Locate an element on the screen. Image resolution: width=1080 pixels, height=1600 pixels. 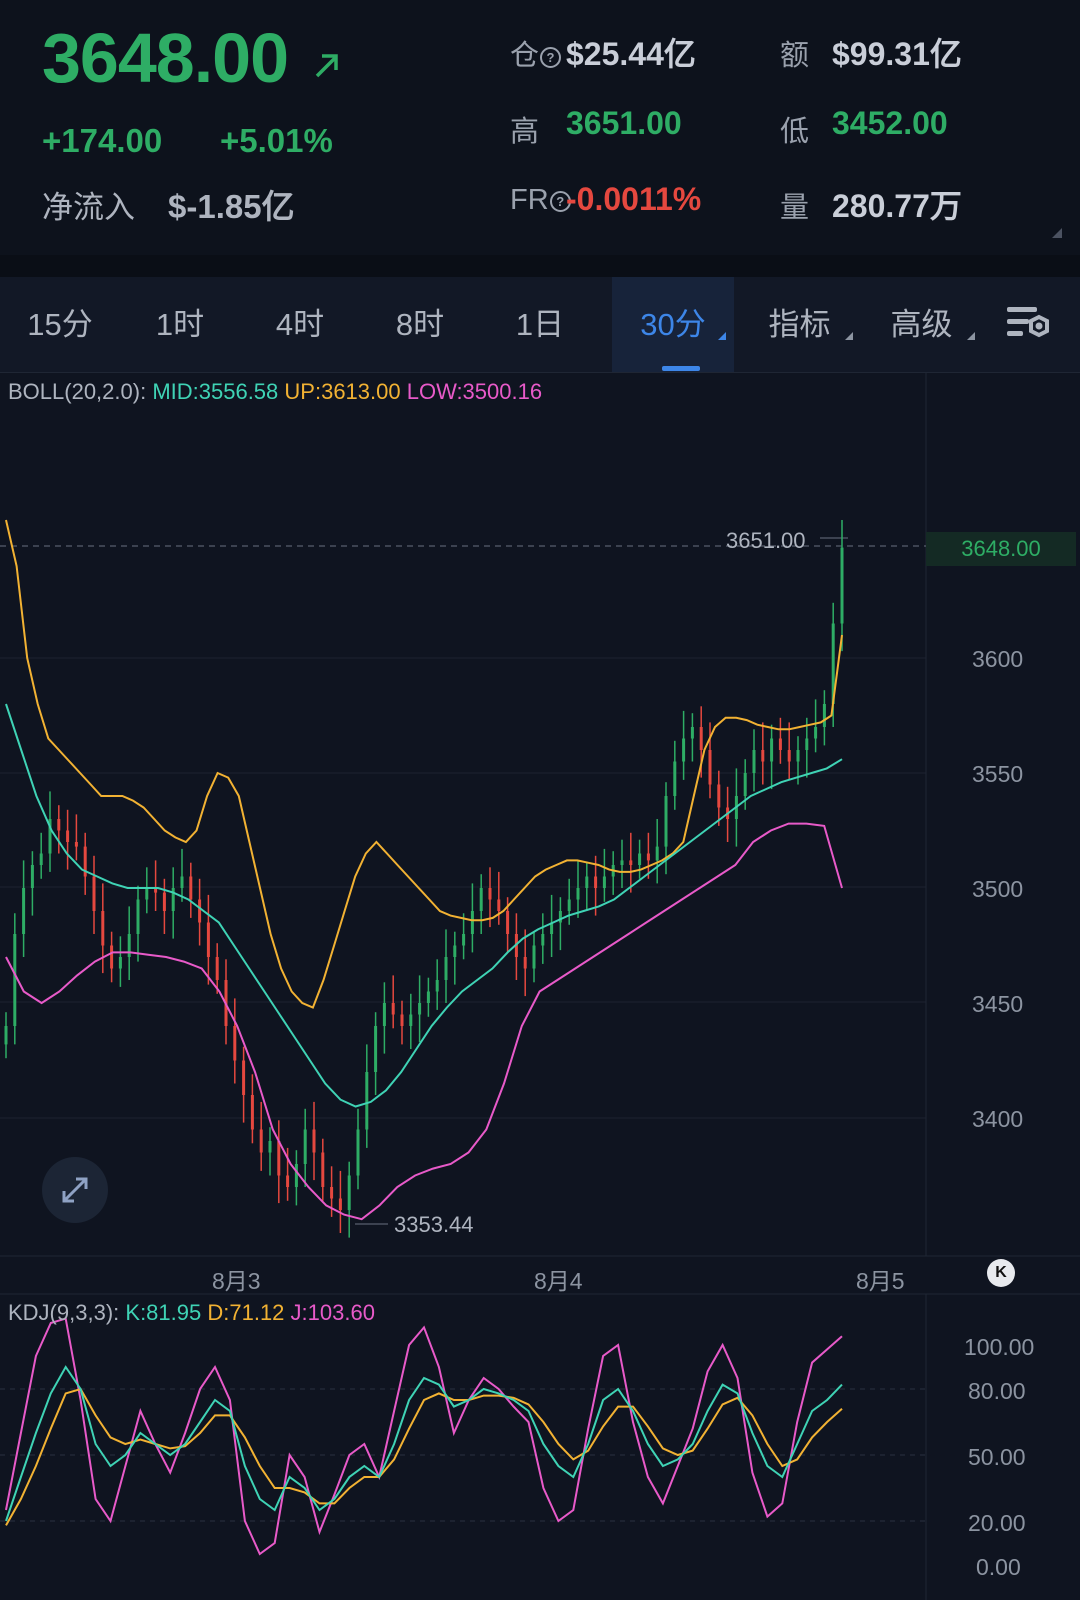
timeframe-tabs: 15分 1时 4时 8时 1日 30分 指标 高级 is located at coordinates (540, 325).